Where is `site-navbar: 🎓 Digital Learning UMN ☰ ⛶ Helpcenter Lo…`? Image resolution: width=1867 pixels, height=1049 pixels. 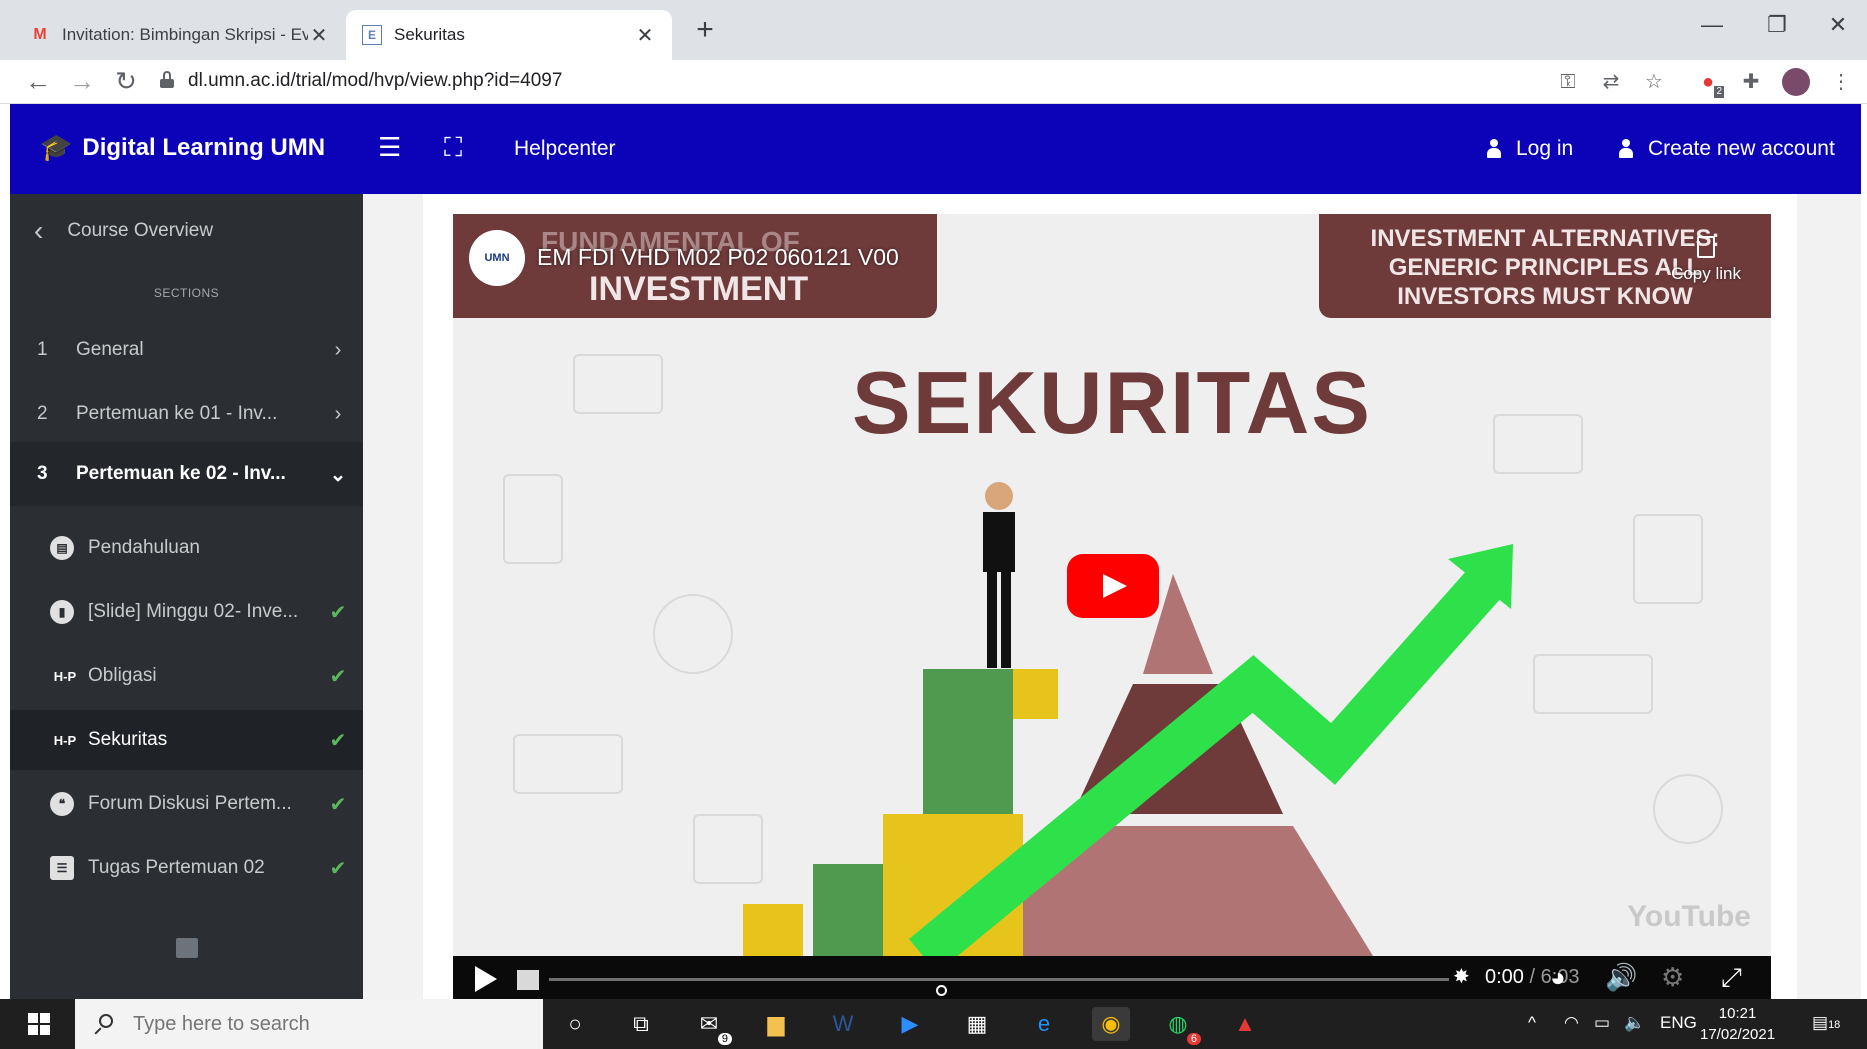 site-navbar: 🎓 Digital Learning UMN ☰ ⛶ Helpcenter Lo… is located at coordinates (935, 149).